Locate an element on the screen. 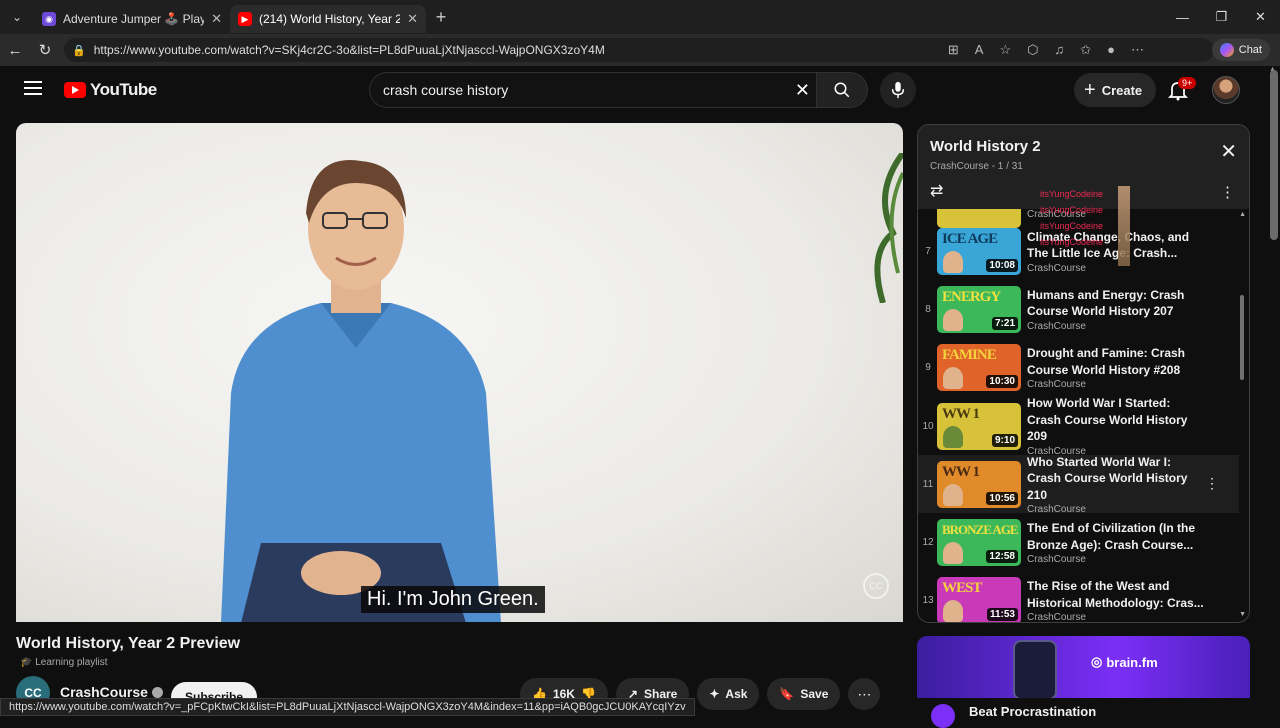 This screenshot has height=728, width=1280. new-tab-button: + is located at coordinates (441, 17).